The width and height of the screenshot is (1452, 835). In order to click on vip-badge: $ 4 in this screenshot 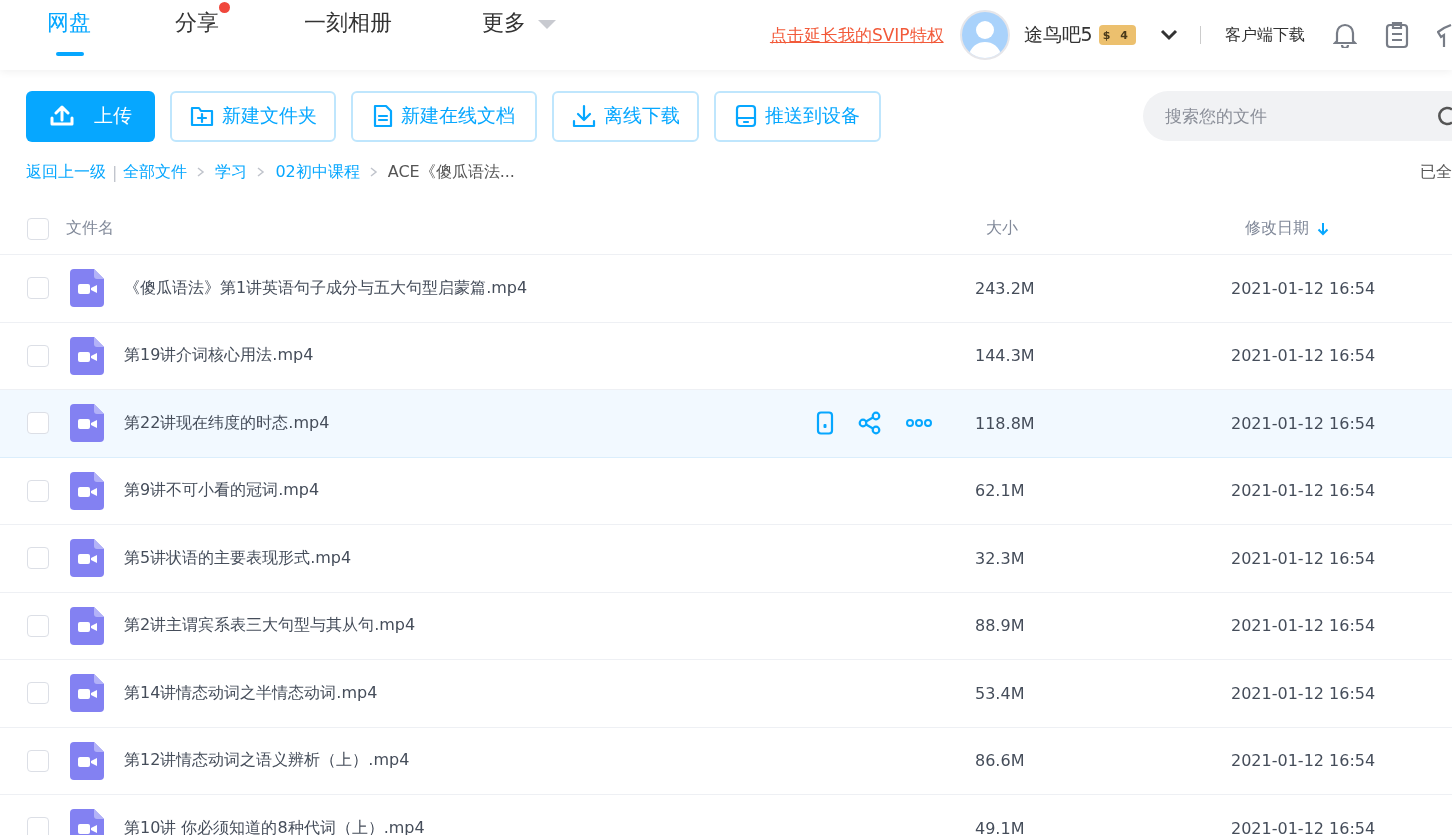, I will do `click(1117, 35)`.